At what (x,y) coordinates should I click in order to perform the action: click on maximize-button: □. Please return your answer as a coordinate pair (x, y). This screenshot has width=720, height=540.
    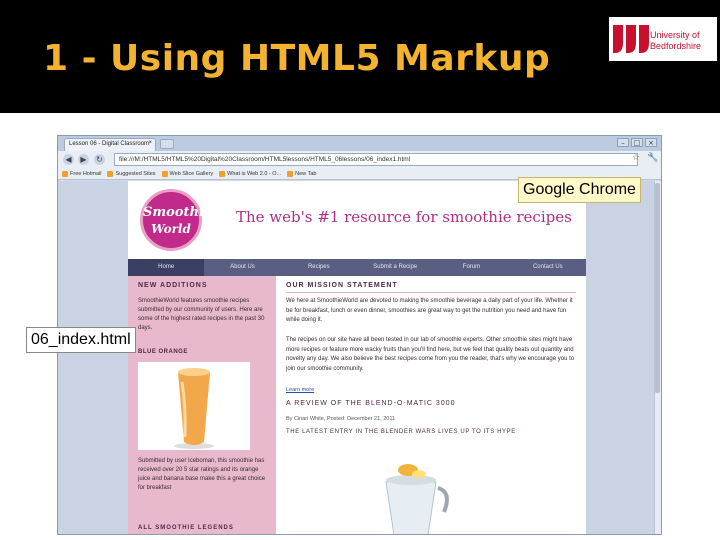
    Looking at the image, I should click on (637, 142).